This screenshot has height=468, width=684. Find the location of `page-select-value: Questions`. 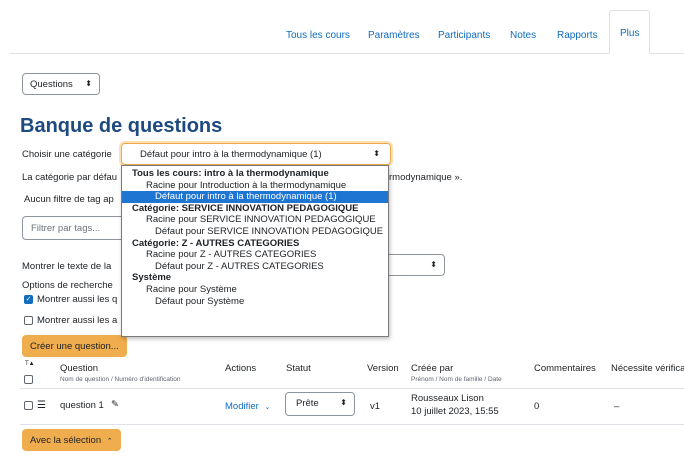

page-select-value: Questions is located at coordinates (51, 84).